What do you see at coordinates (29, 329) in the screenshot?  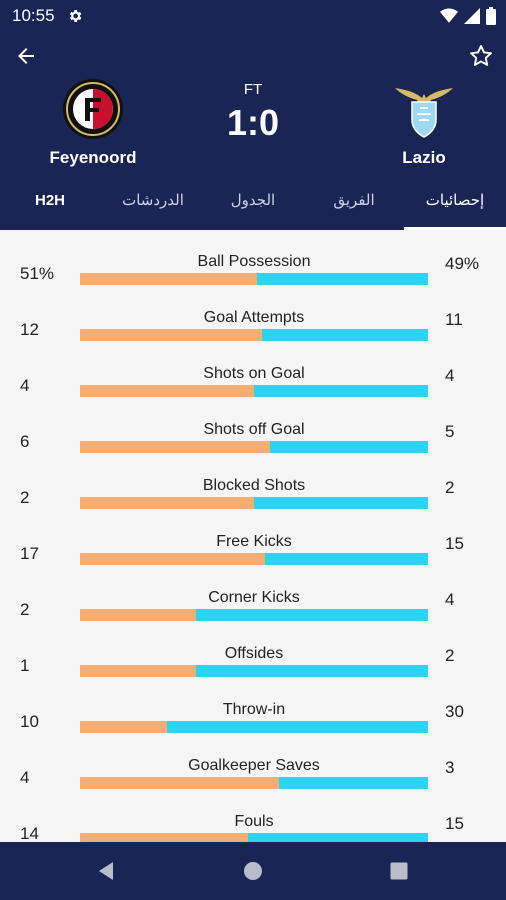 I see `stat-home-value: 12` at bounding box center [29, 329].